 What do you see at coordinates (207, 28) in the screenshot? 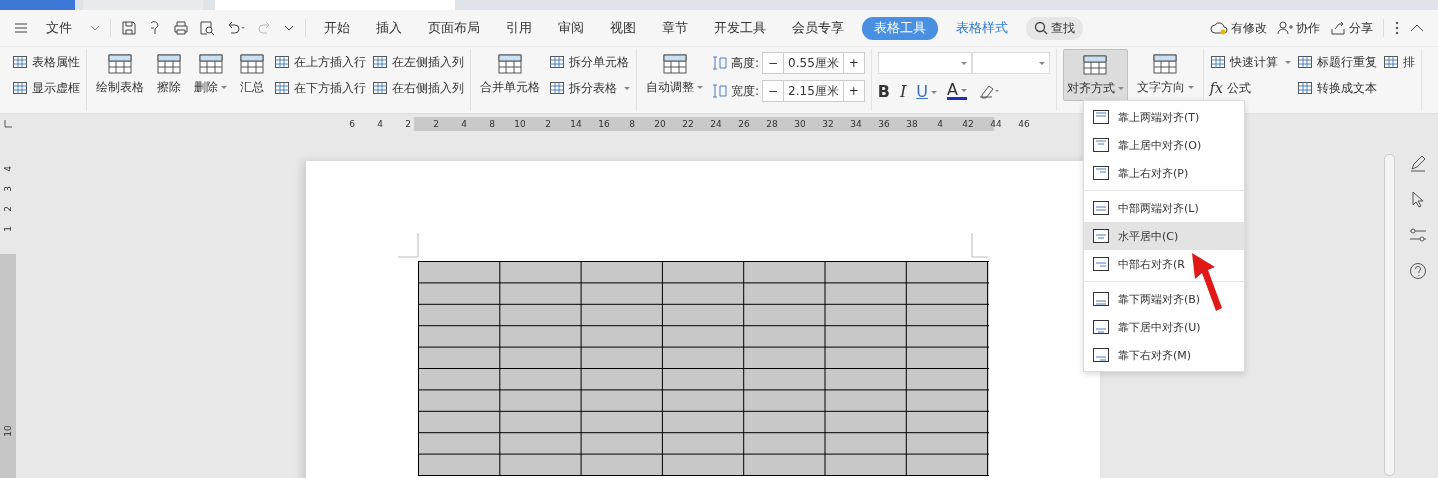
I see `print-preview-icon` at bounding box center [207, 28].